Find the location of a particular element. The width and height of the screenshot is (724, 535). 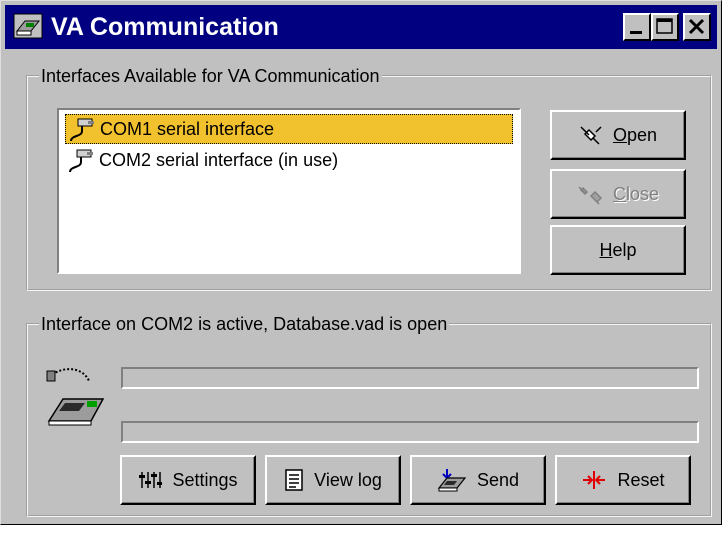

view-log-label: View log is located at coordinates (348, 479).